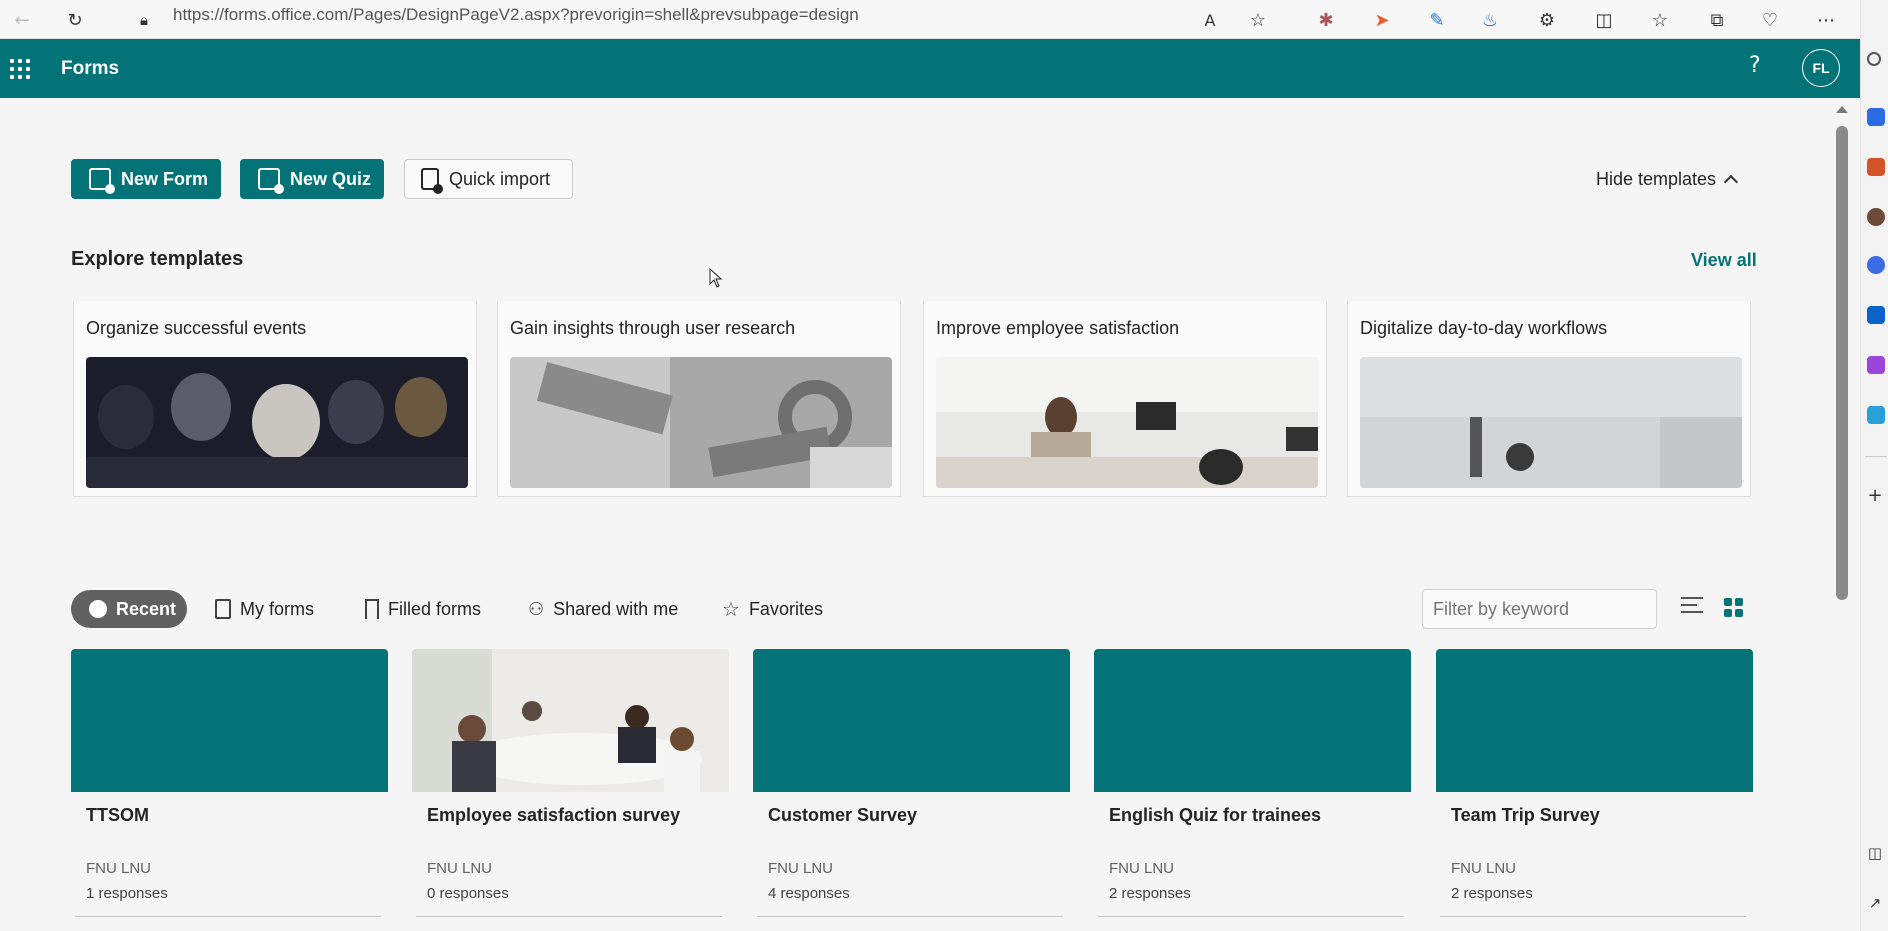 The image size is (1888, 931). Describe the element at coordinates (1876, 365) in the screenshot. I see `sidebar-designer-icon` at that location.